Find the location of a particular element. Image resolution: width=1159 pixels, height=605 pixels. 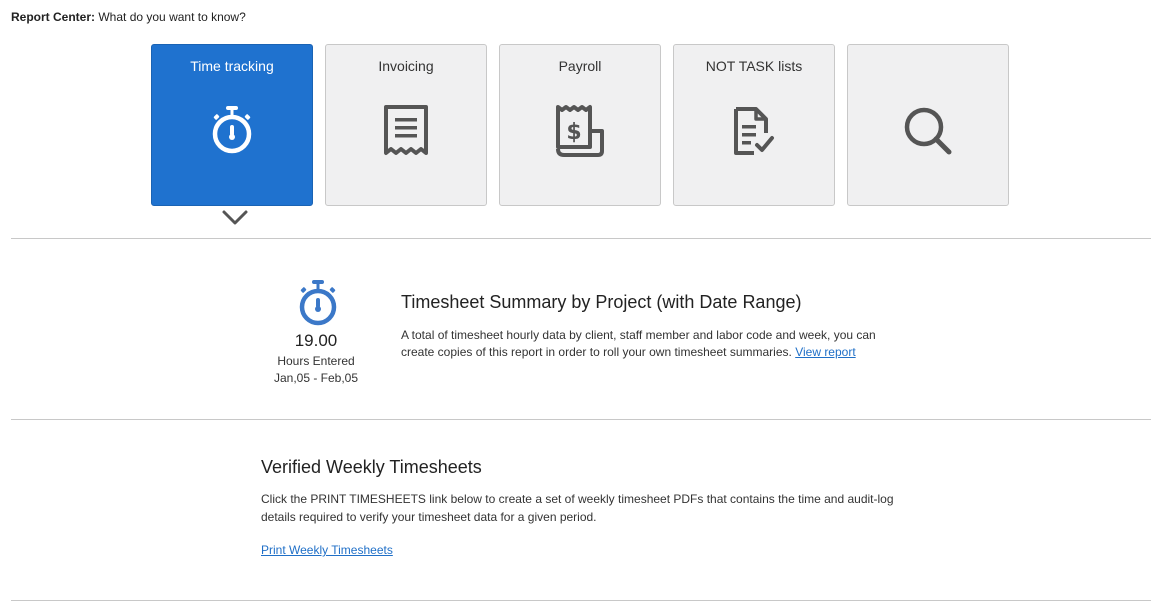

print-weekly-timesheets-link: Print Weekly Timesheets is located at coordinates (327, 550).